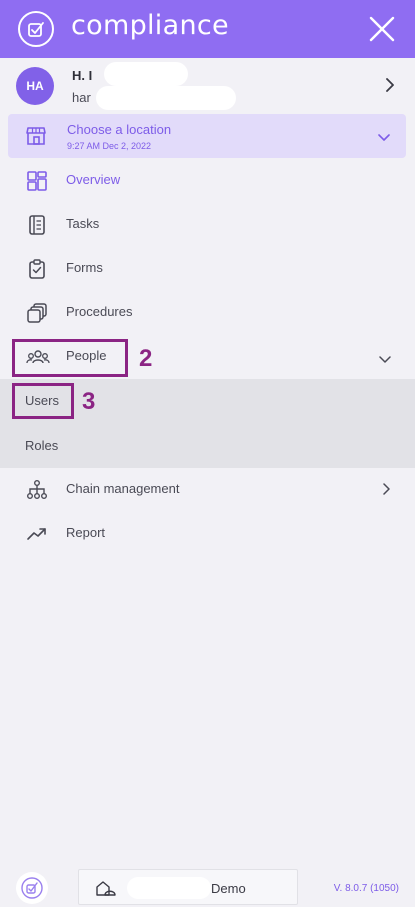 The image size is (415, 907). Describe the element at coordinates (207, 269) in the screenshot. I see `menu-item-forms: Forms` at that location.